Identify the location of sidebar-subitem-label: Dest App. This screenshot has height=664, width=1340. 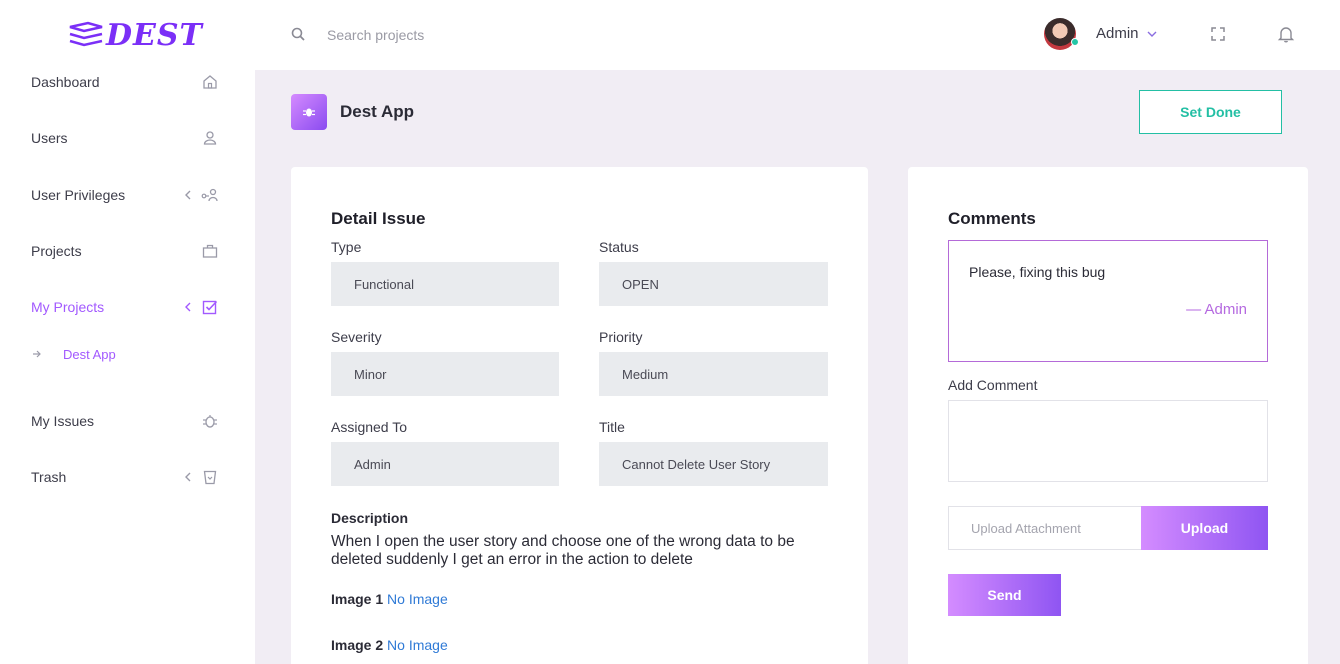
(89, 354).